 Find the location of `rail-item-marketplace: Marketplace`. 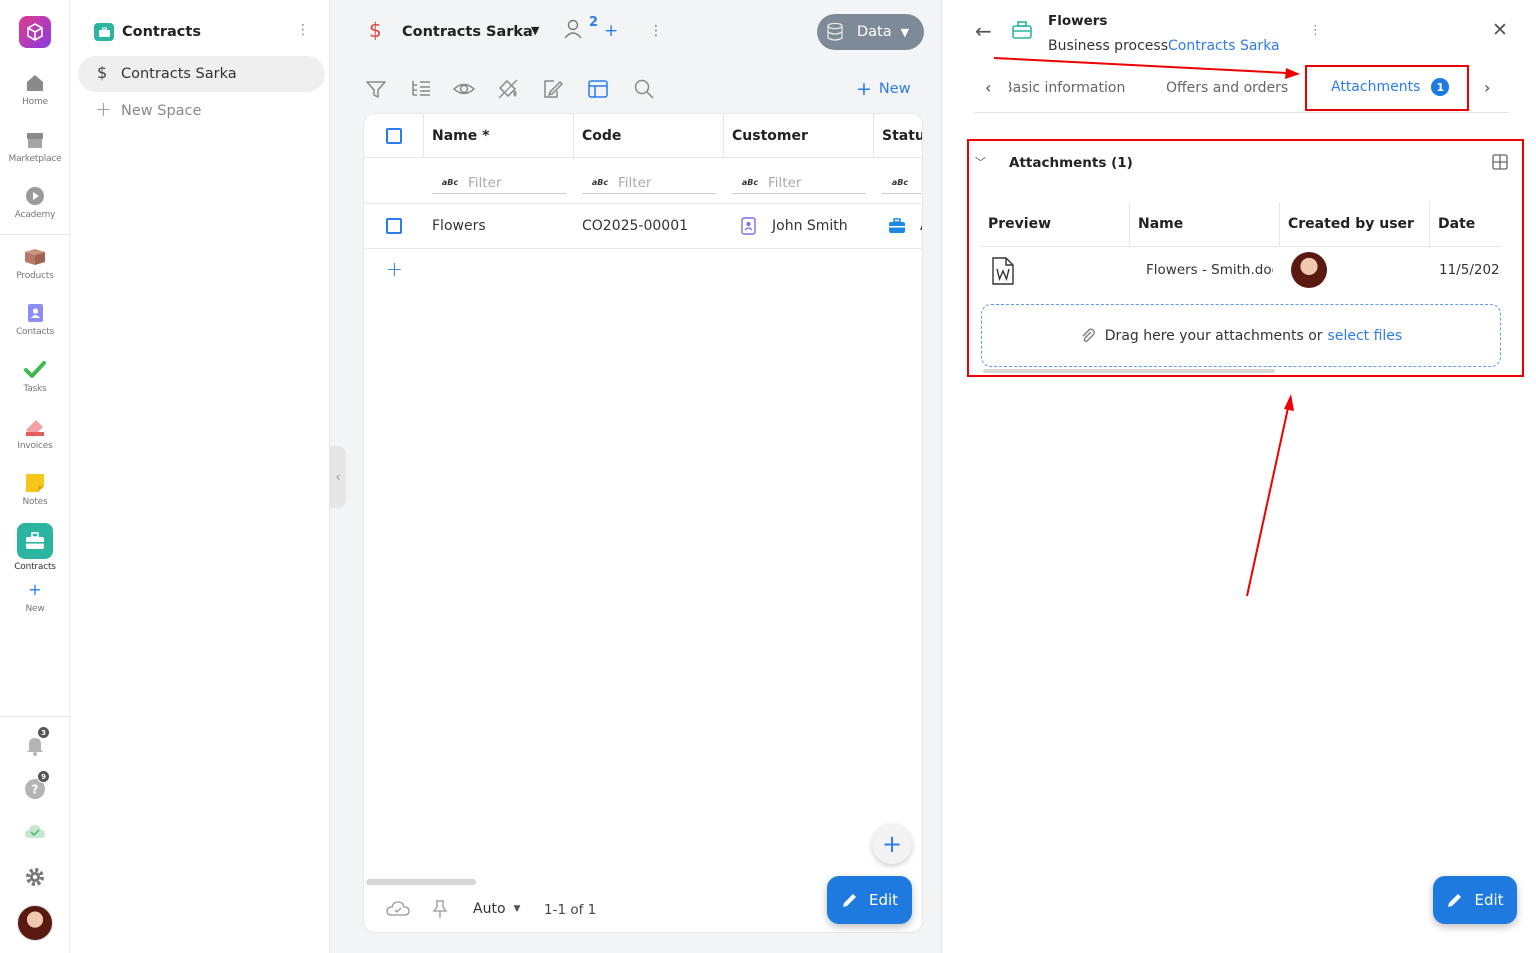

rail-item-marketplace: Marketplace is located at coordinates (35, 146).